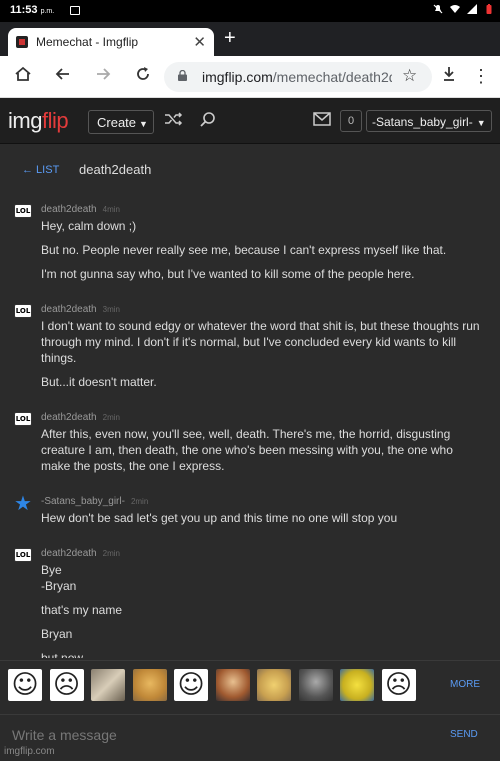 The width and height of the screenshot is (500, 761). Describe the element at coordinates (89, 226) in the screenshot. I see `message-text: Hey, calm down ;)` at that location.